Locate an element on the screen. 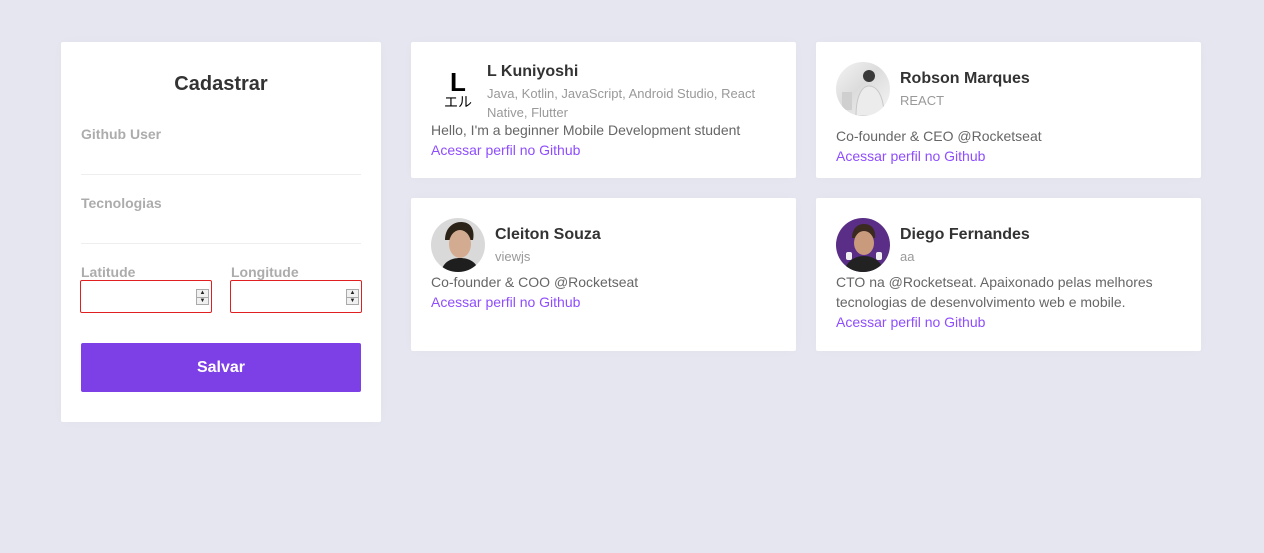 The width and height of the screenshot is (1264, 553). dev-techs: REACT is located at coordinates (922, 100).